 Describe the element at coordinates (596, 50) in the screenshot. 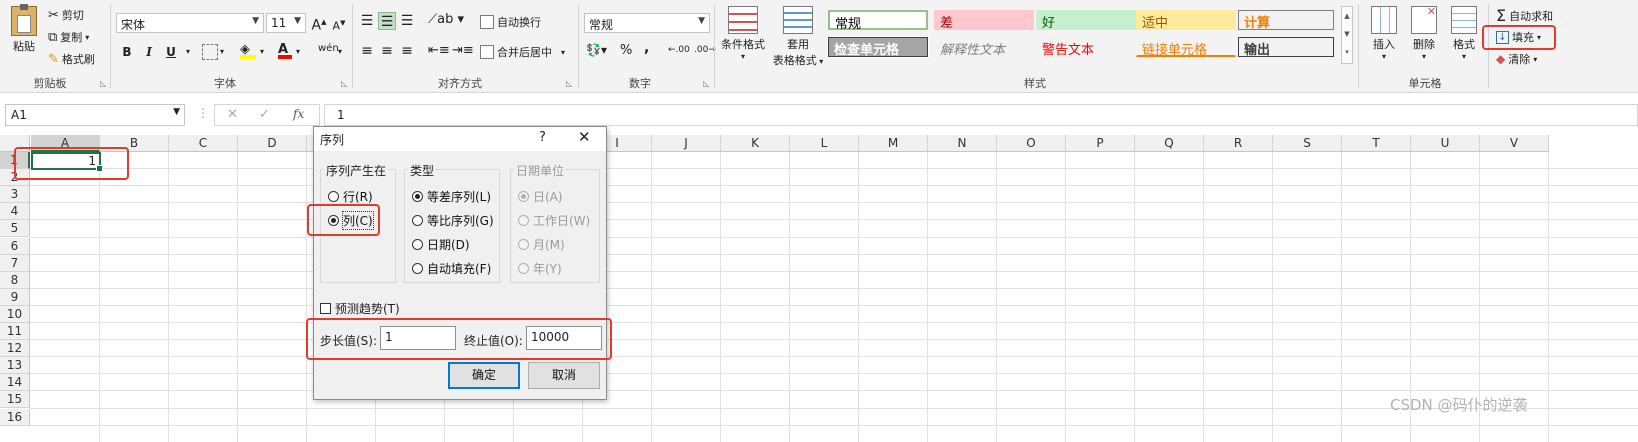

I see `currency-icon: 💱▾` at that location.